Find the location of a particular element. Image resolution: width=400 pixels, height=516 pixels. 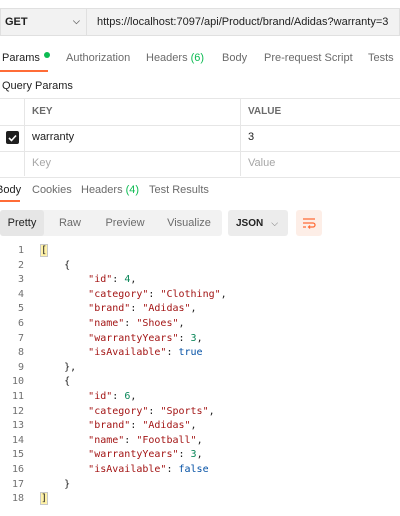

code-text: "isAvailable": false is located at coordinates (148, 469).